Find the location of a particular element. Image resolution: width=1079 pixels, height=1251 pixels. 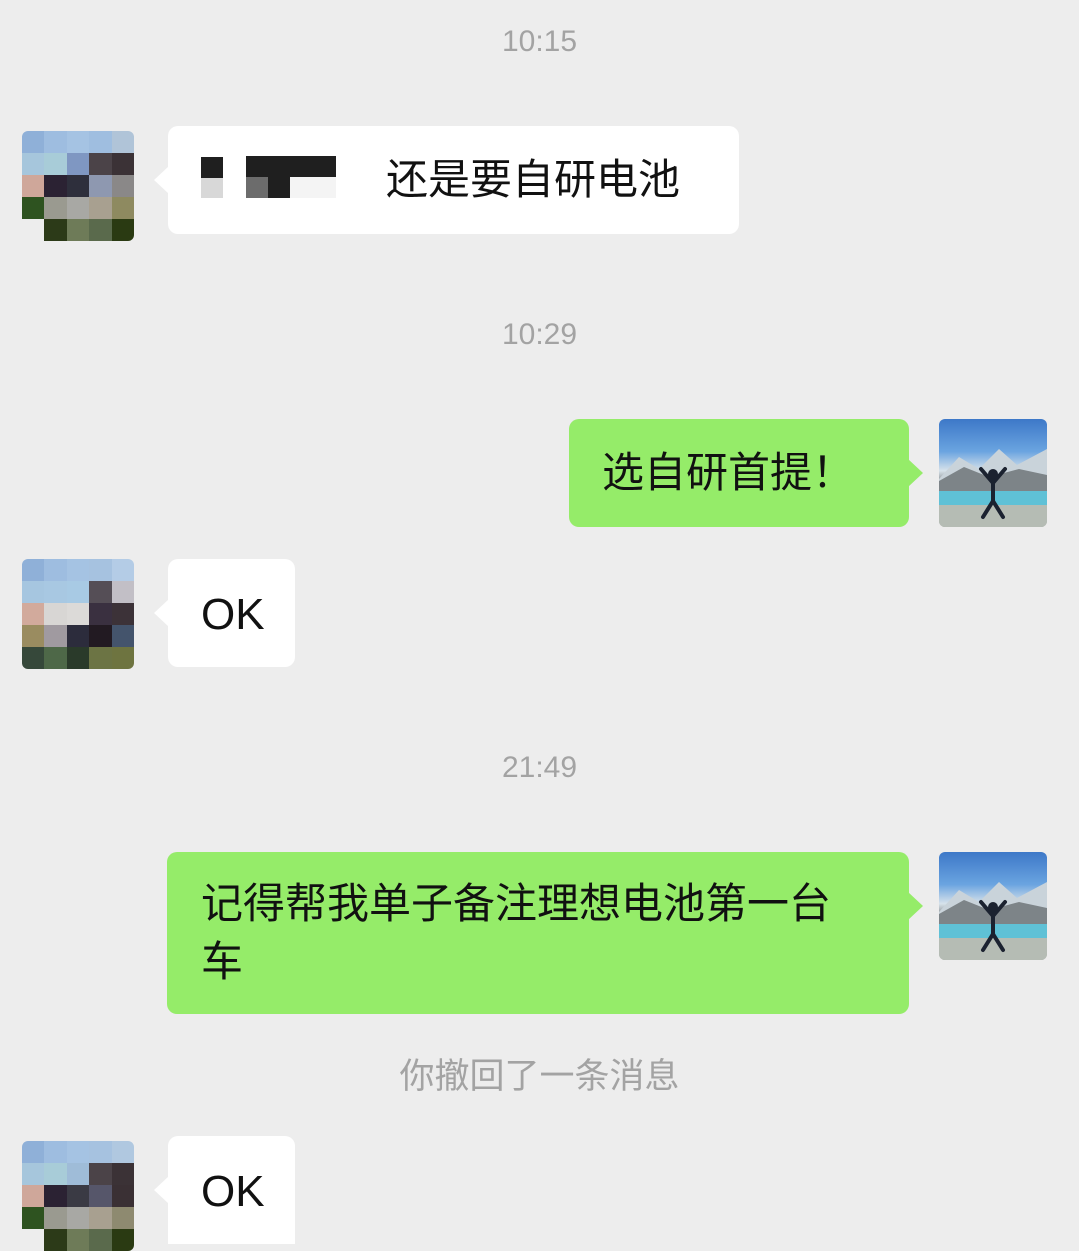

message-text-line: 车 is located at coordinates (222, 961).